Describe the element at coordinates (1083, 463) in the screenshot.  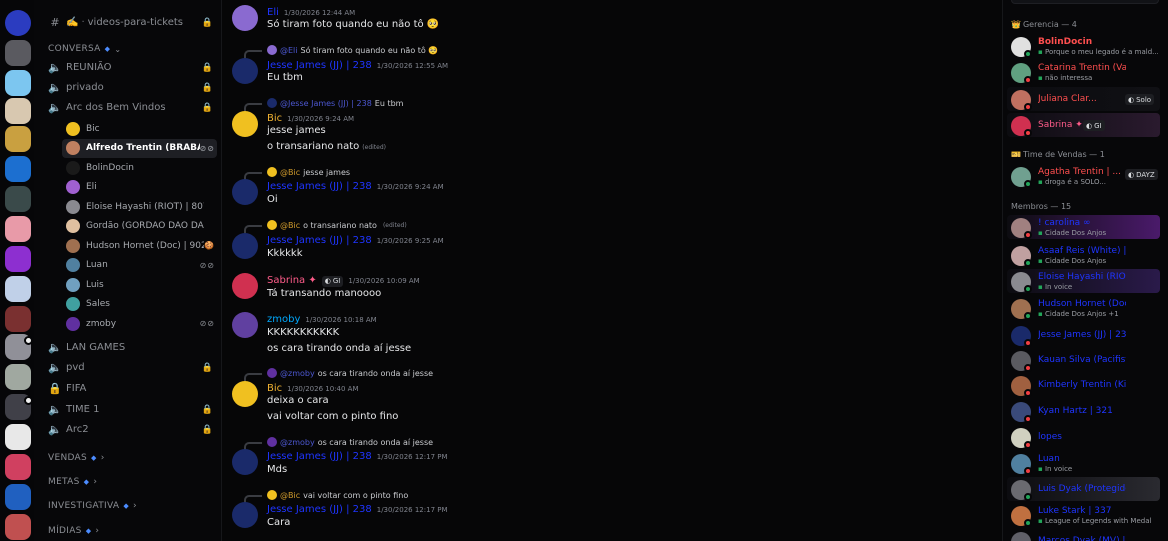
I see `member-row: Luan ▪ In voice` at that location.